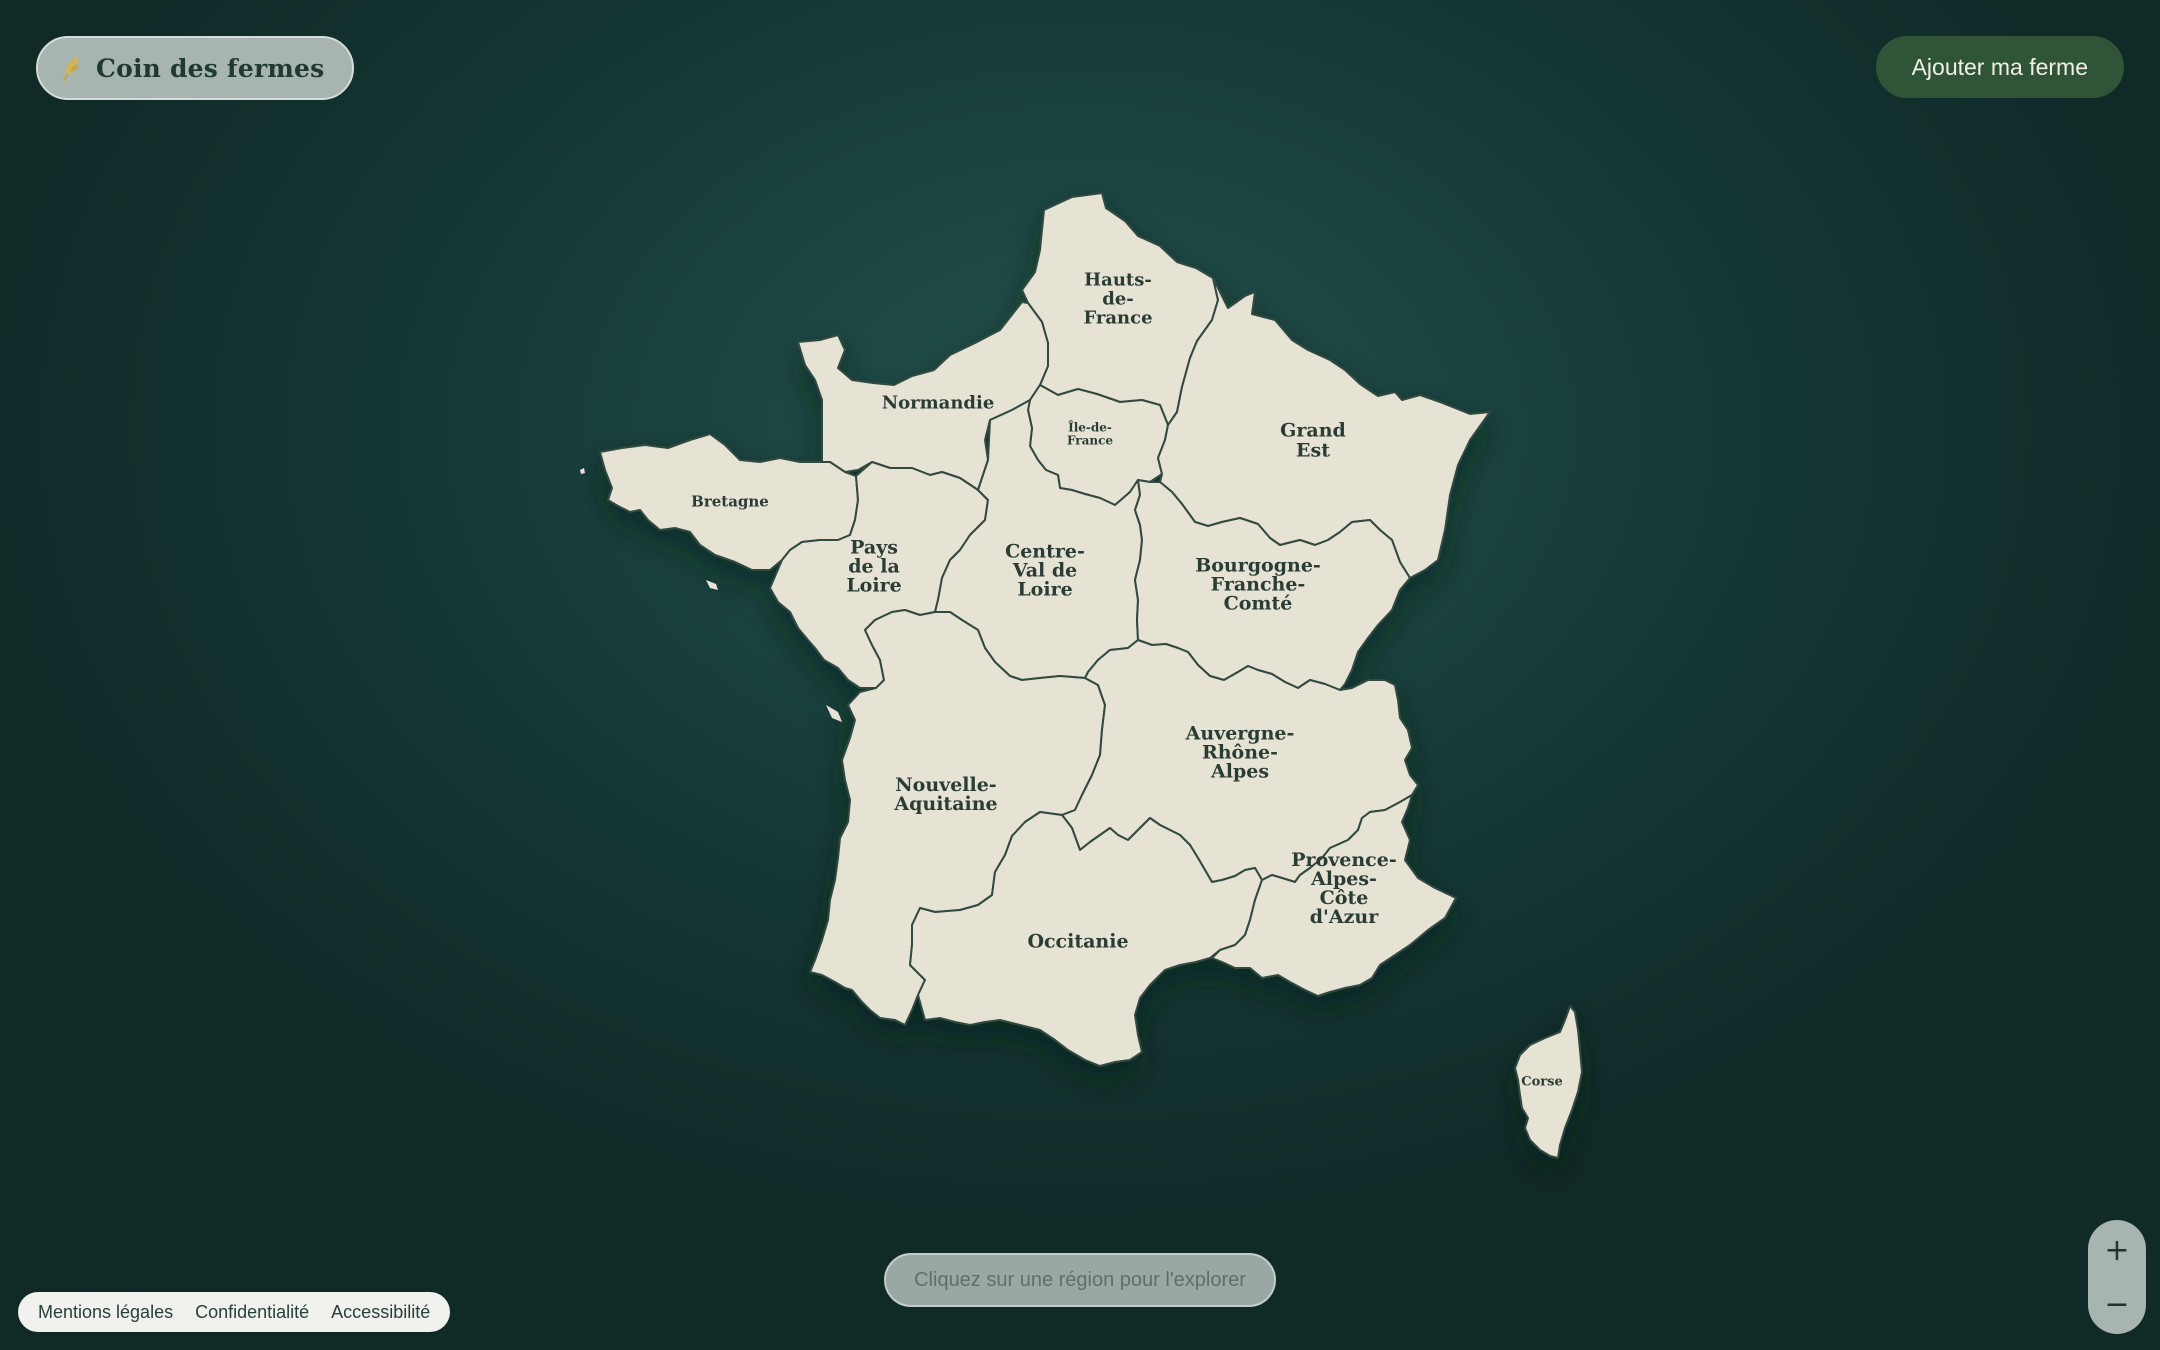  I want to click on privacy-link: Confidentialité, so click(252, 1312).